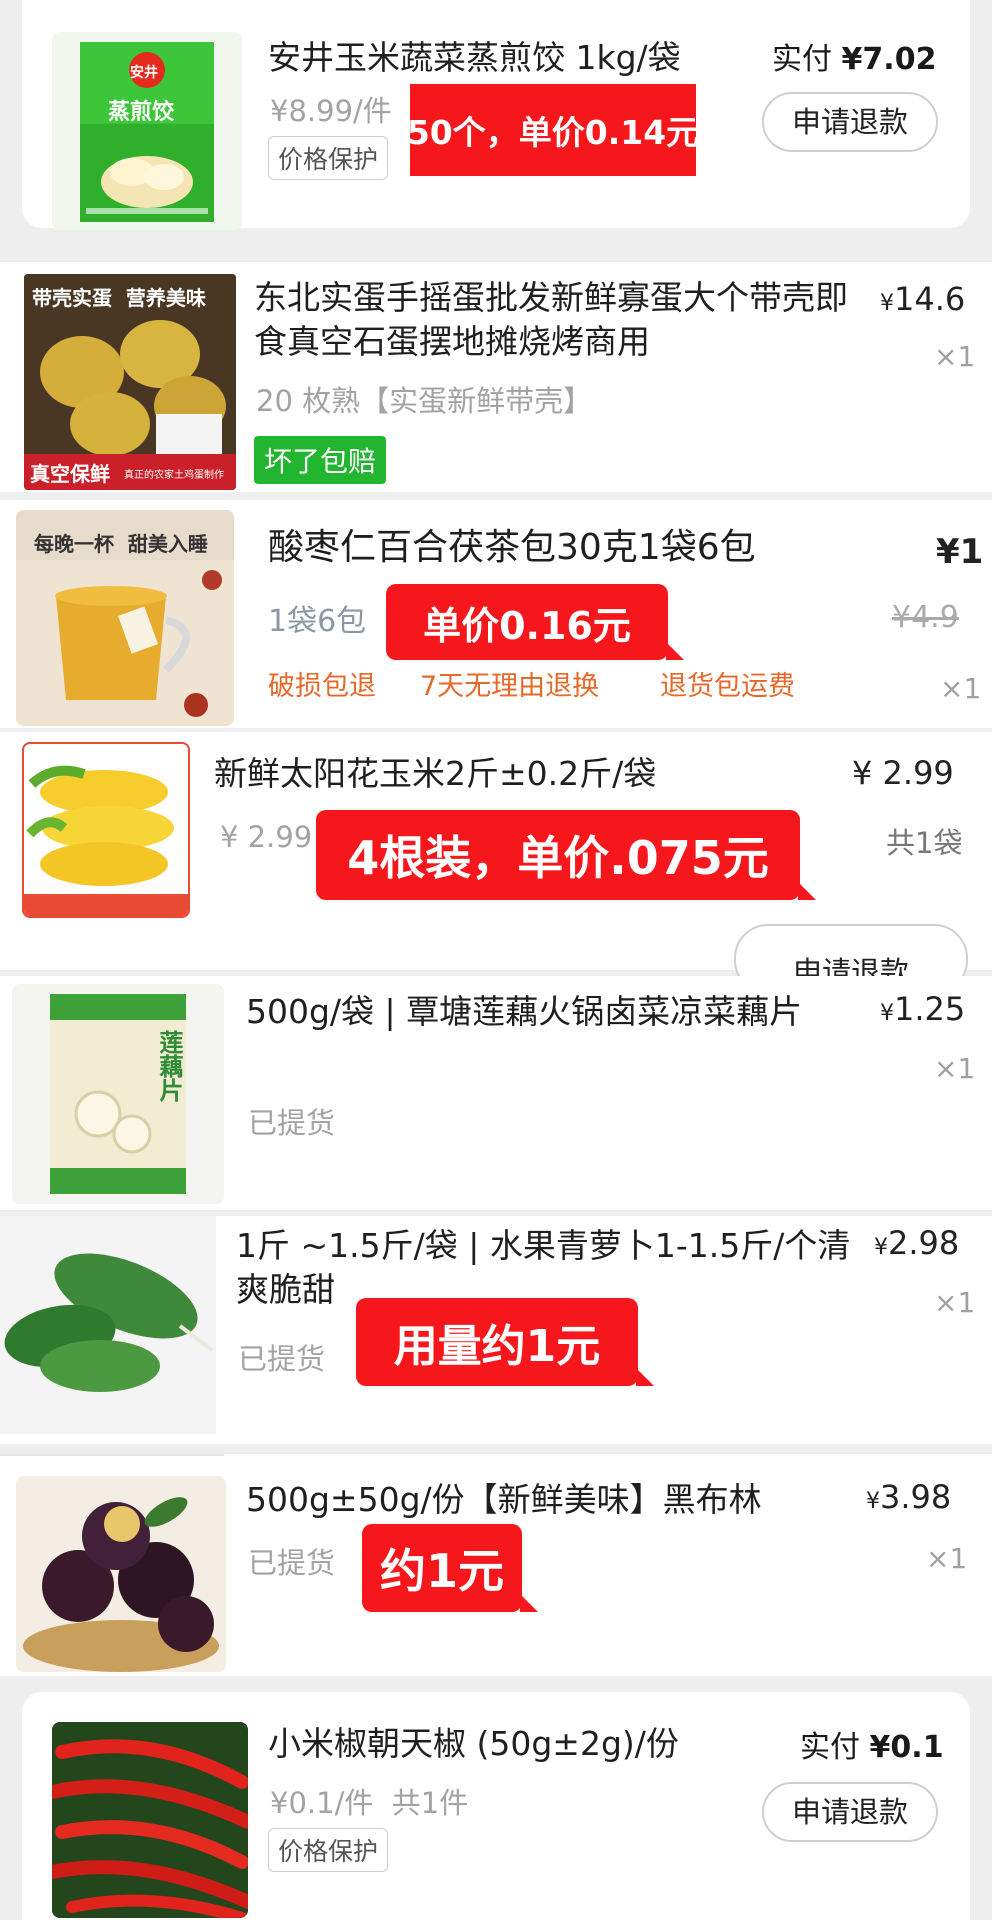 Image resolution: width=992 pixels, height=1920 pixels. What do you see at coordinates (553, 130) in the screenshot?
I see `price-note-label: 50个，单价0.14元` at bounding box center [553, 130].